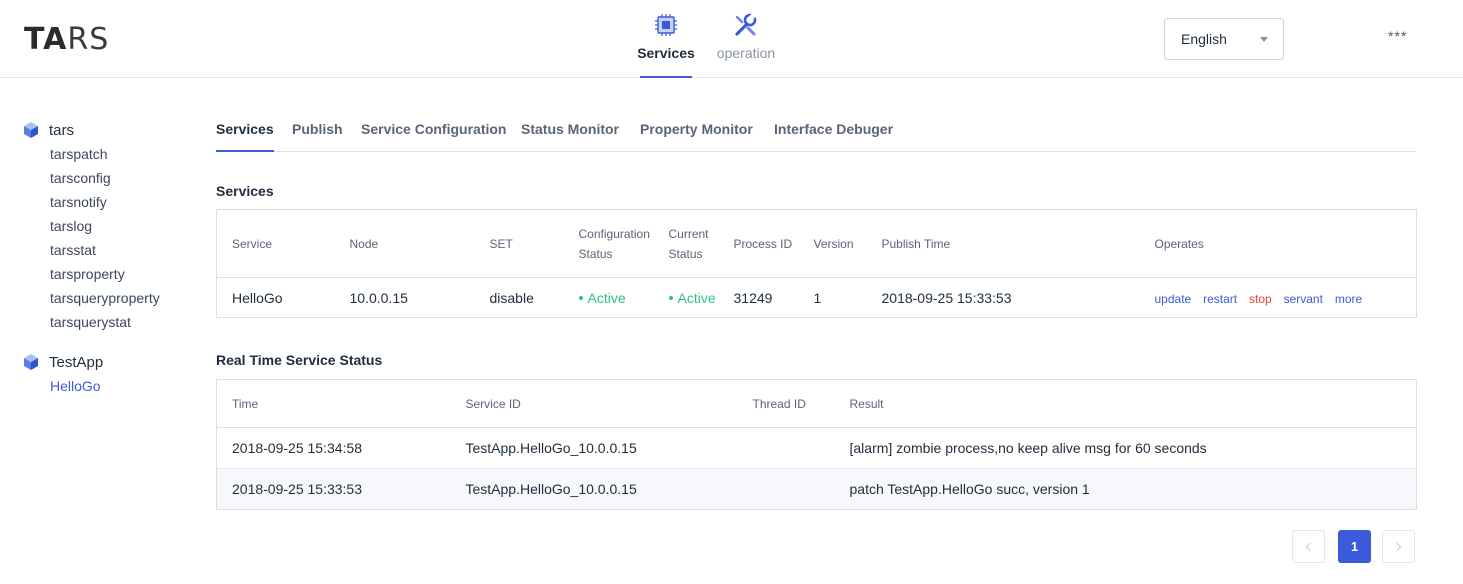 The height and width of the screenshot is (584, 1463). What do you see at coordinates (1220, 299) in the screenshot?
I see `restart-link: restart` at bounding box center [1220, 299].